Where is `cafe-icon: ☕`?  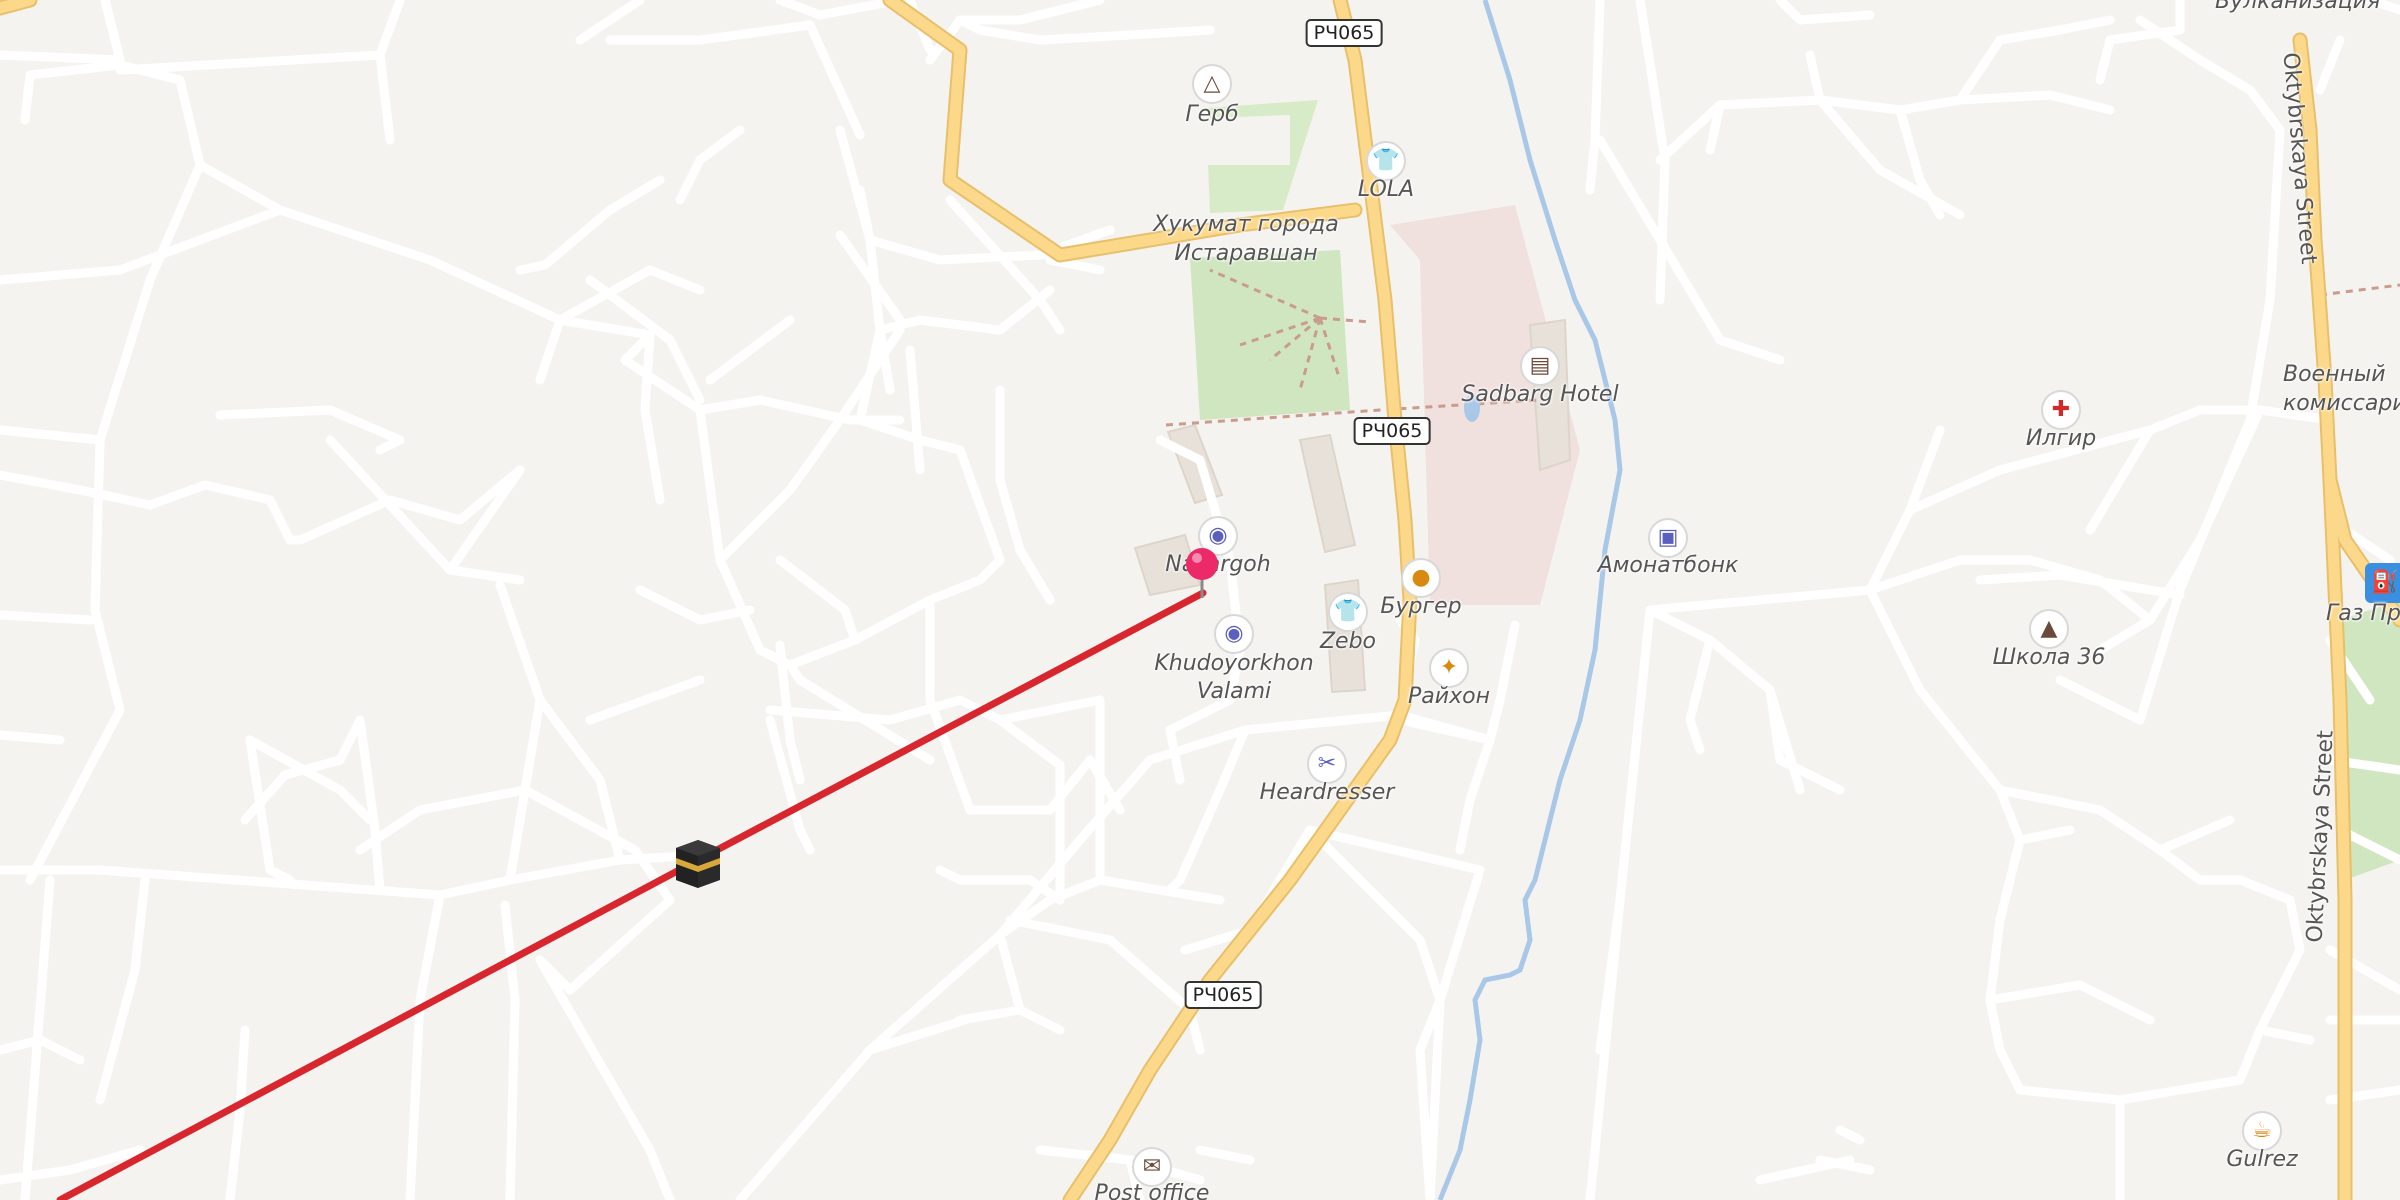 cafe-icon: ☕ is located at coordinates (2262, 1131).